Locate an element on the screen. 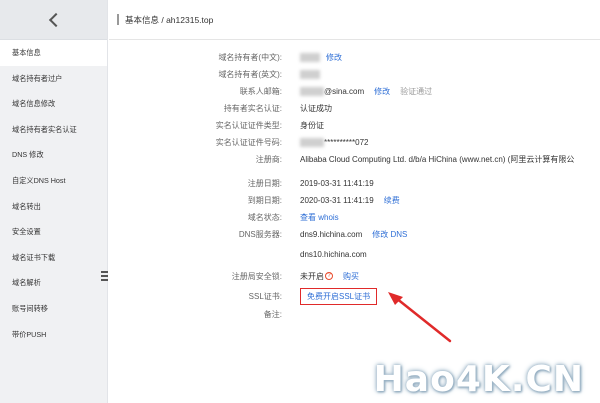  row-ssl: SSL证书: 免费开启SSL证书 is located at coordinates (354, 296).